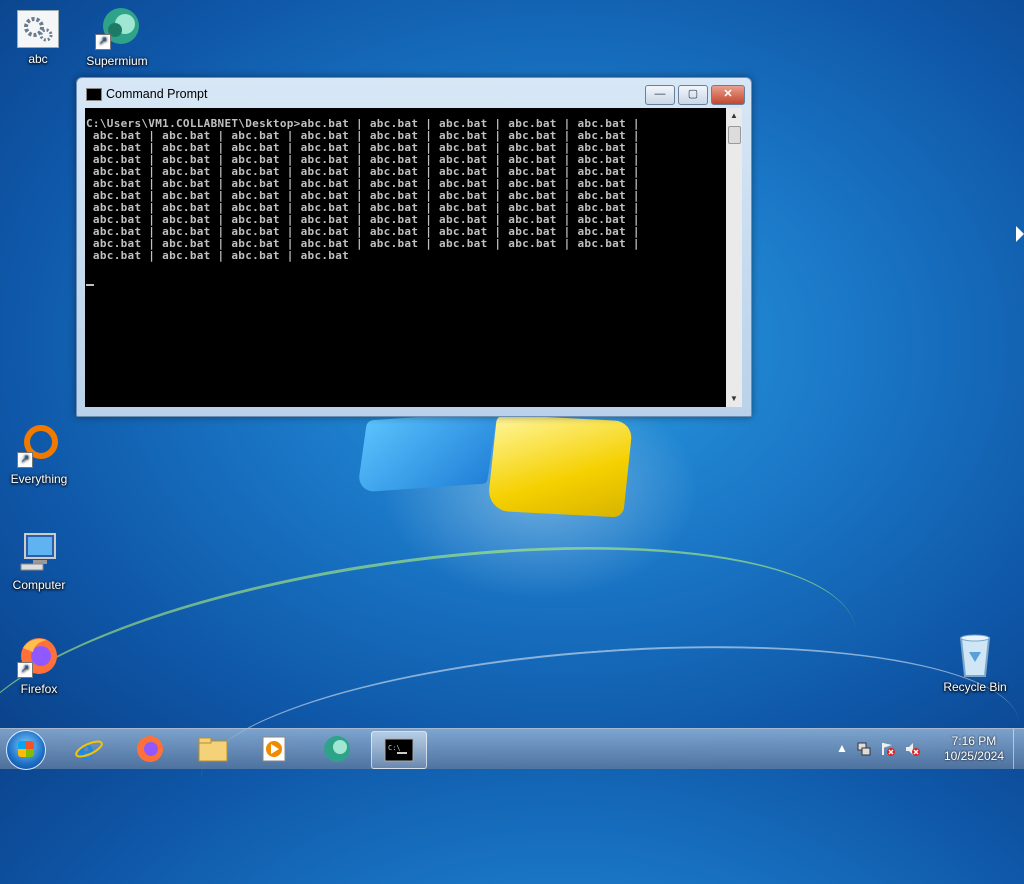 Image resolution: width=1024 pixels, height=884 pixels. I want to click on clock-time: 7:16 PM, so click(974, 741).